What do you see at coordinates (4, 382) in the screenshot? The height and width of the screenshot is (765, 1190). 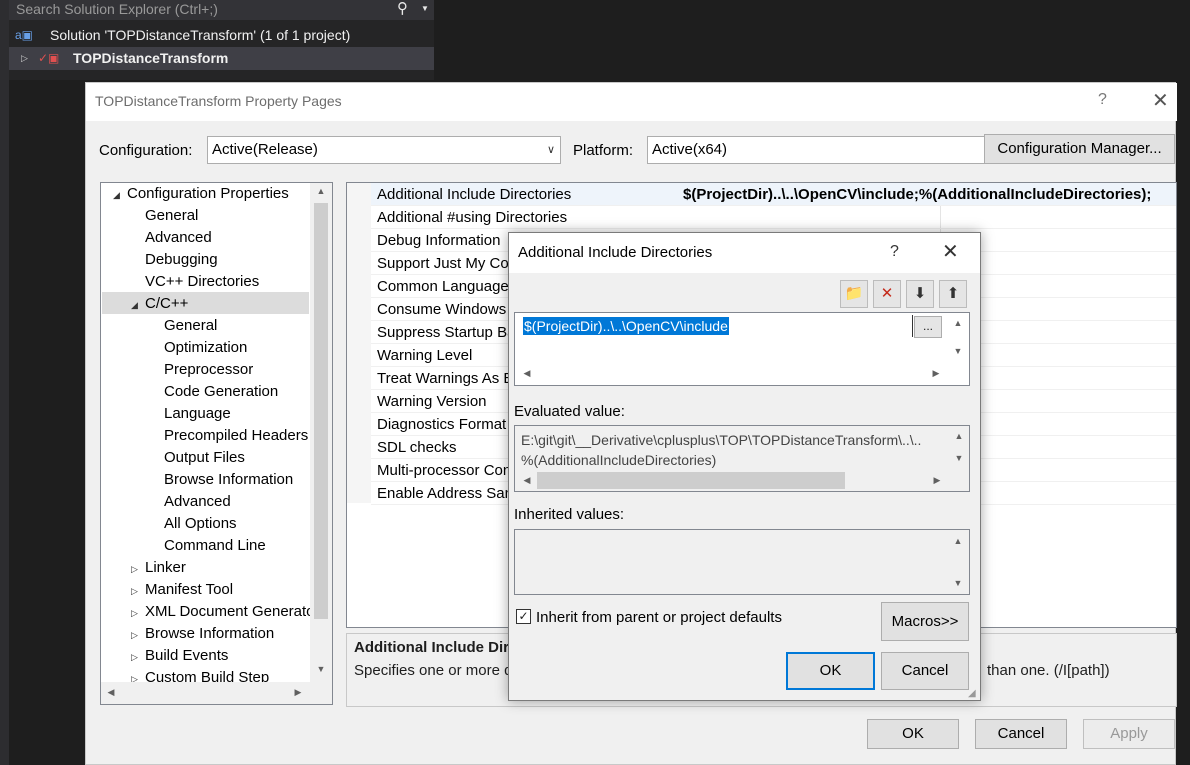 I see `side-strip` at bounding box center [4, 382].